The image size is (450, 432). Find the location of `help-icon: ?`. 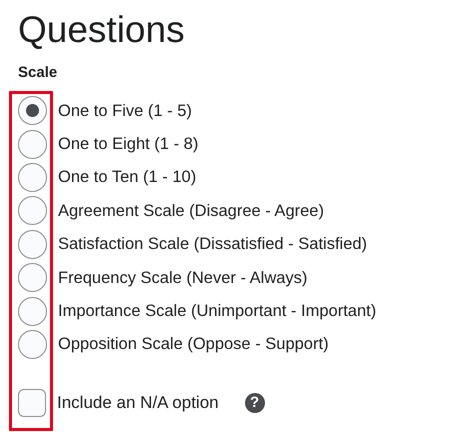

help-icon: ? is located at coordinates (254, 403).